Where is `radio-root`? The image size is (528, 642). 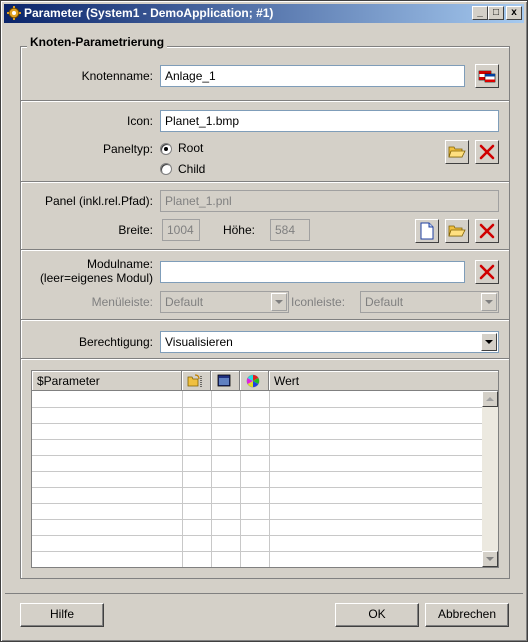 radio-root is located at coordinates (166, 149).